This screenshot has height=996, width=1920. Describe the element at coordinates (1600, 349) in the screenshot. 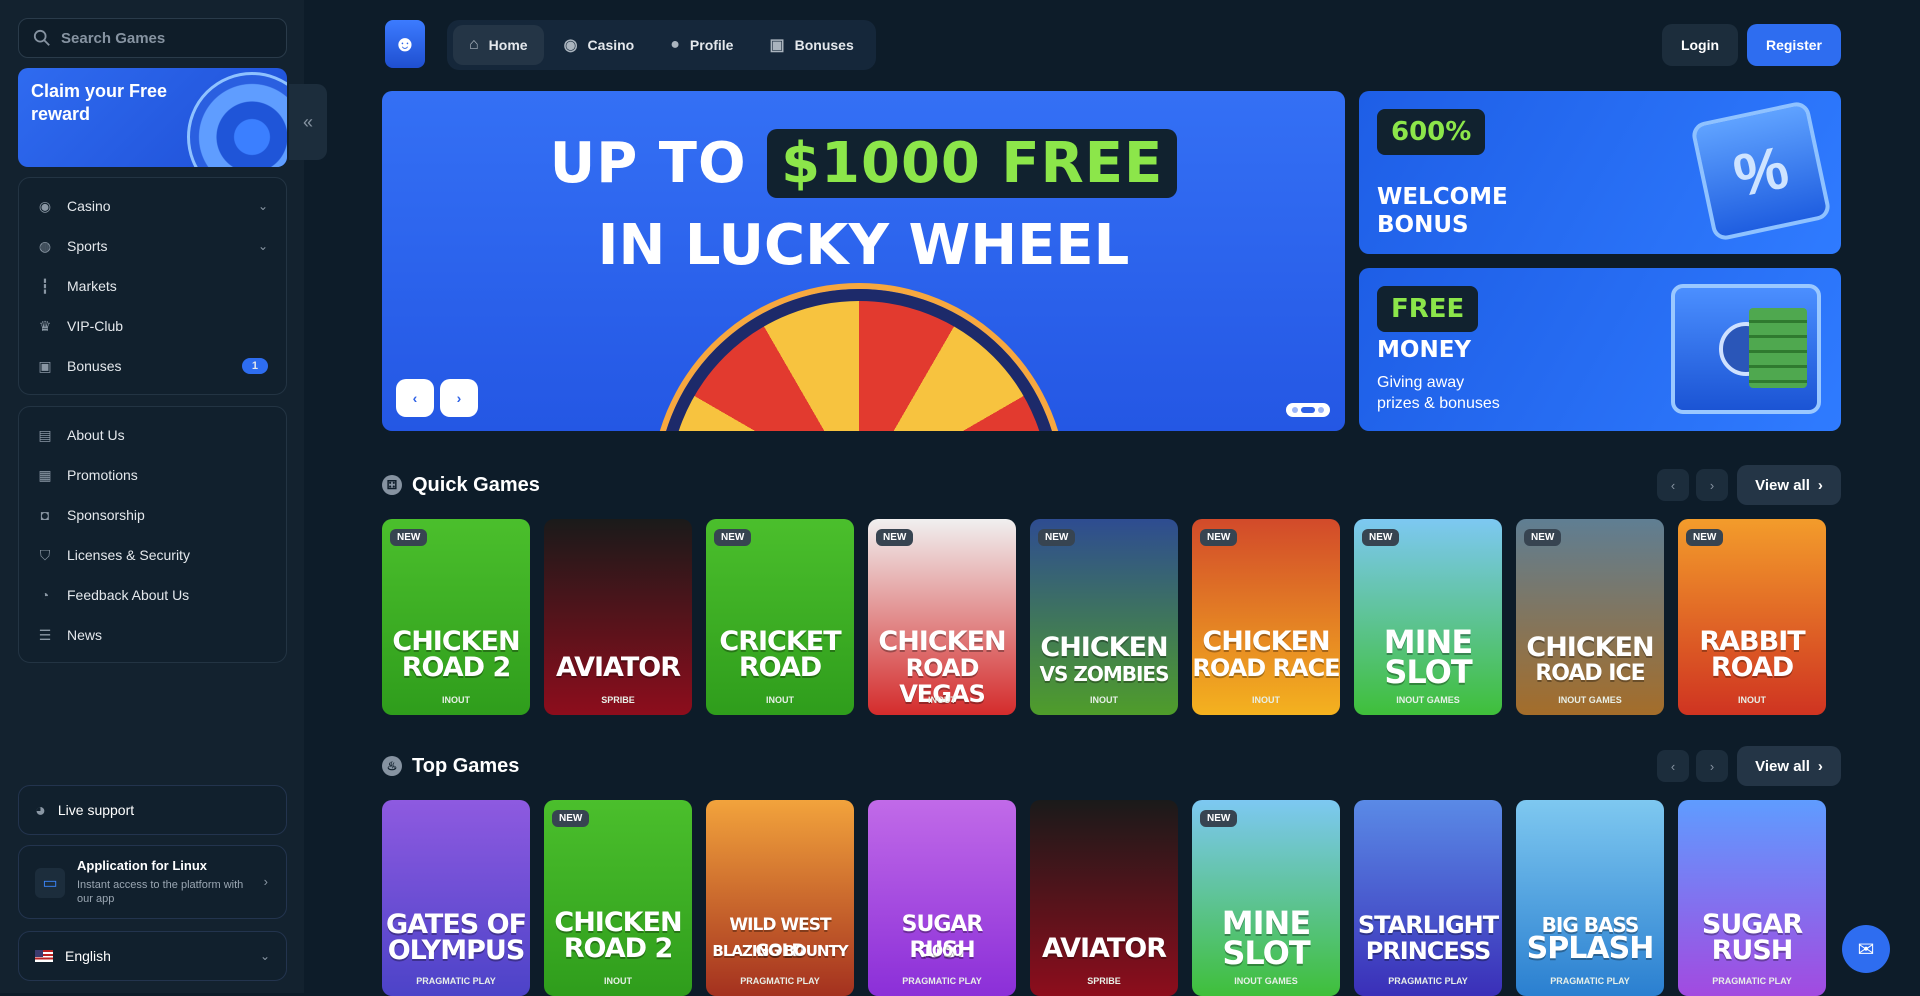

I see `free-money-promo: FREE MONEY Giving away prizes & bonuses` at that location.